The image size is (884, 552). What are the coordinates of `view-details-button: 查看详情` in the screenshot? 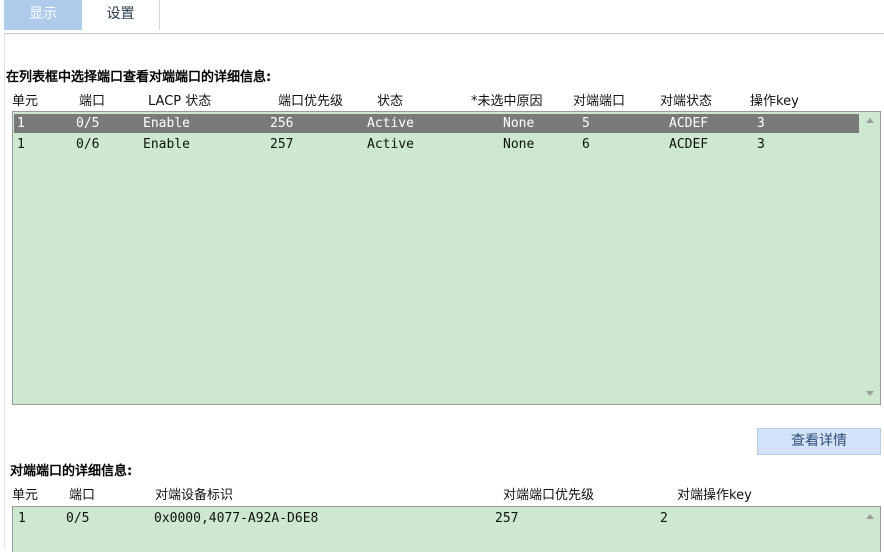 It's located at (819, 441).